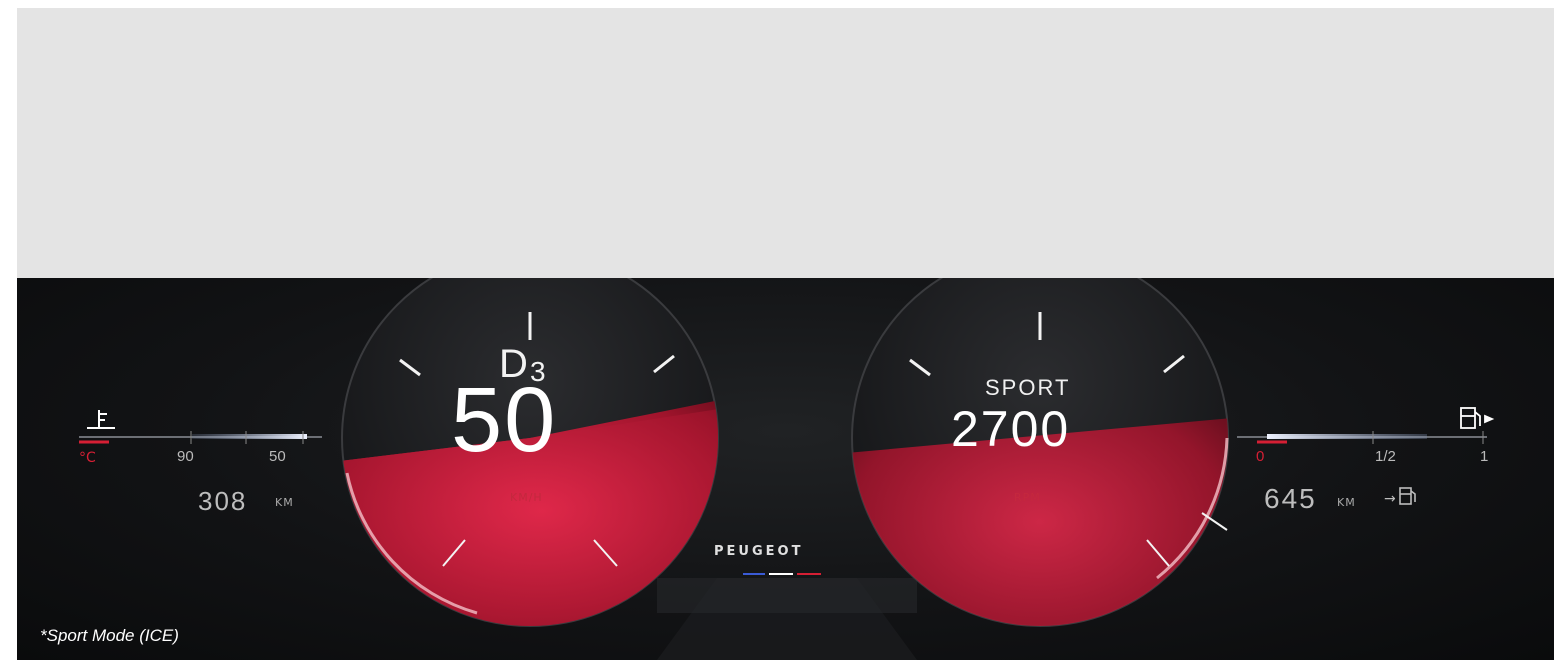  Describe the element at coordinates (1027, 497) in the screenshot. I see `rpm-unit: RPM` at that location.